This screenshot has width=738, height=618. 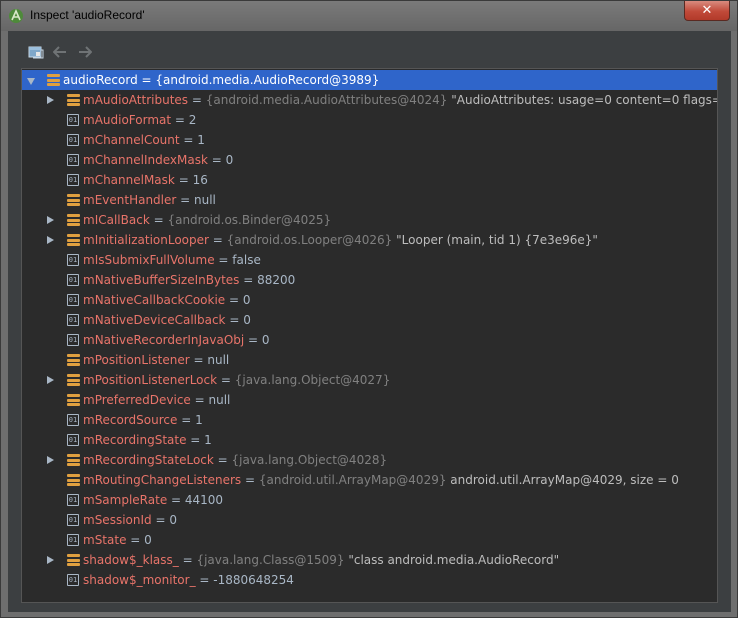 What do you see at coordinates (267, 80) in the screenshot?
I see `field-value: {android.media.AudioRecord@3989}` at bounding box center [267, 80].